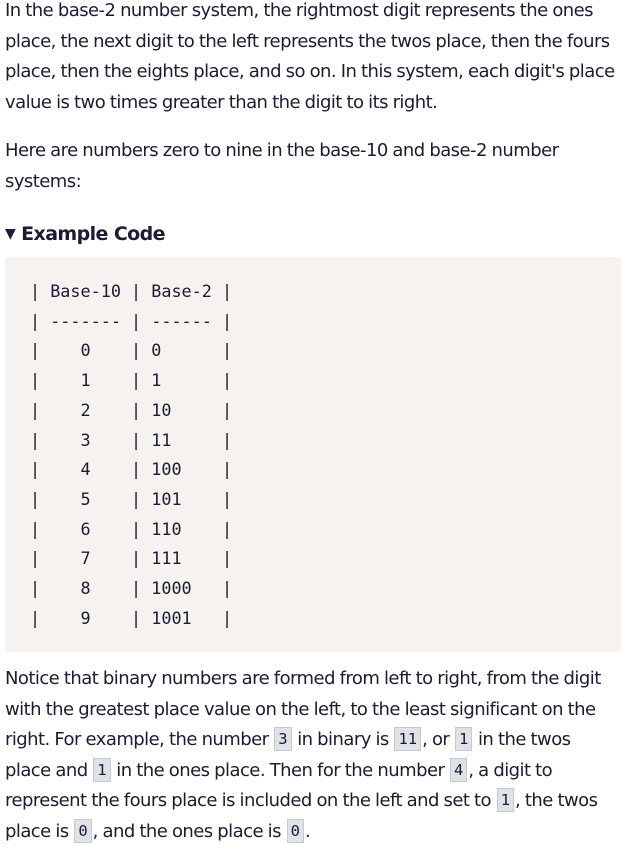 The width and height of the screenshot is (627, 855). I want to click on code-line: | ------- | ------ |, so click(131, 320).